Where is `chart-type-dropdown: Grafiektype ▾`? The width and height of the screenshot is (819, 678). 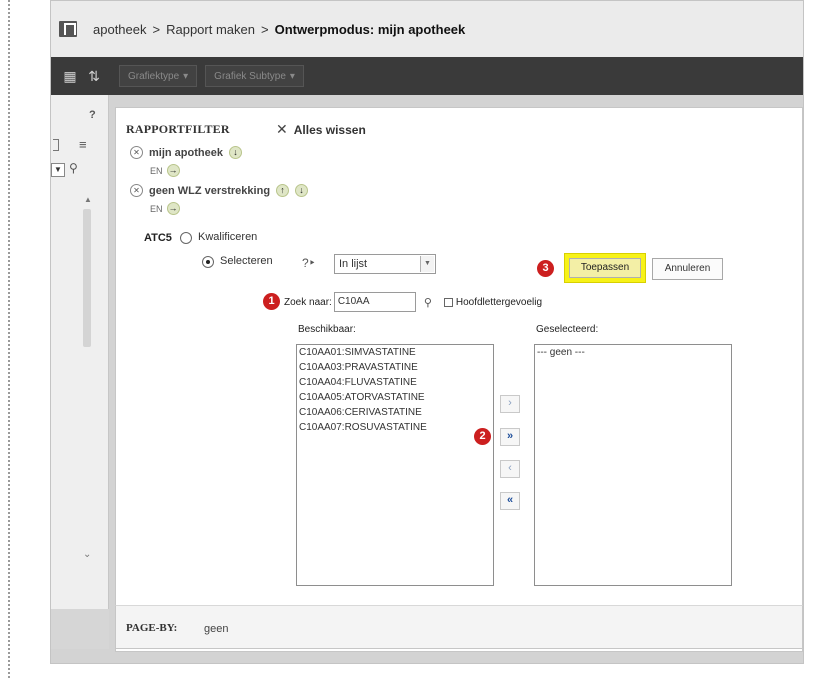 chart-type-dropdown: Grafiektype ▾ is located at coordinates (158, 76).